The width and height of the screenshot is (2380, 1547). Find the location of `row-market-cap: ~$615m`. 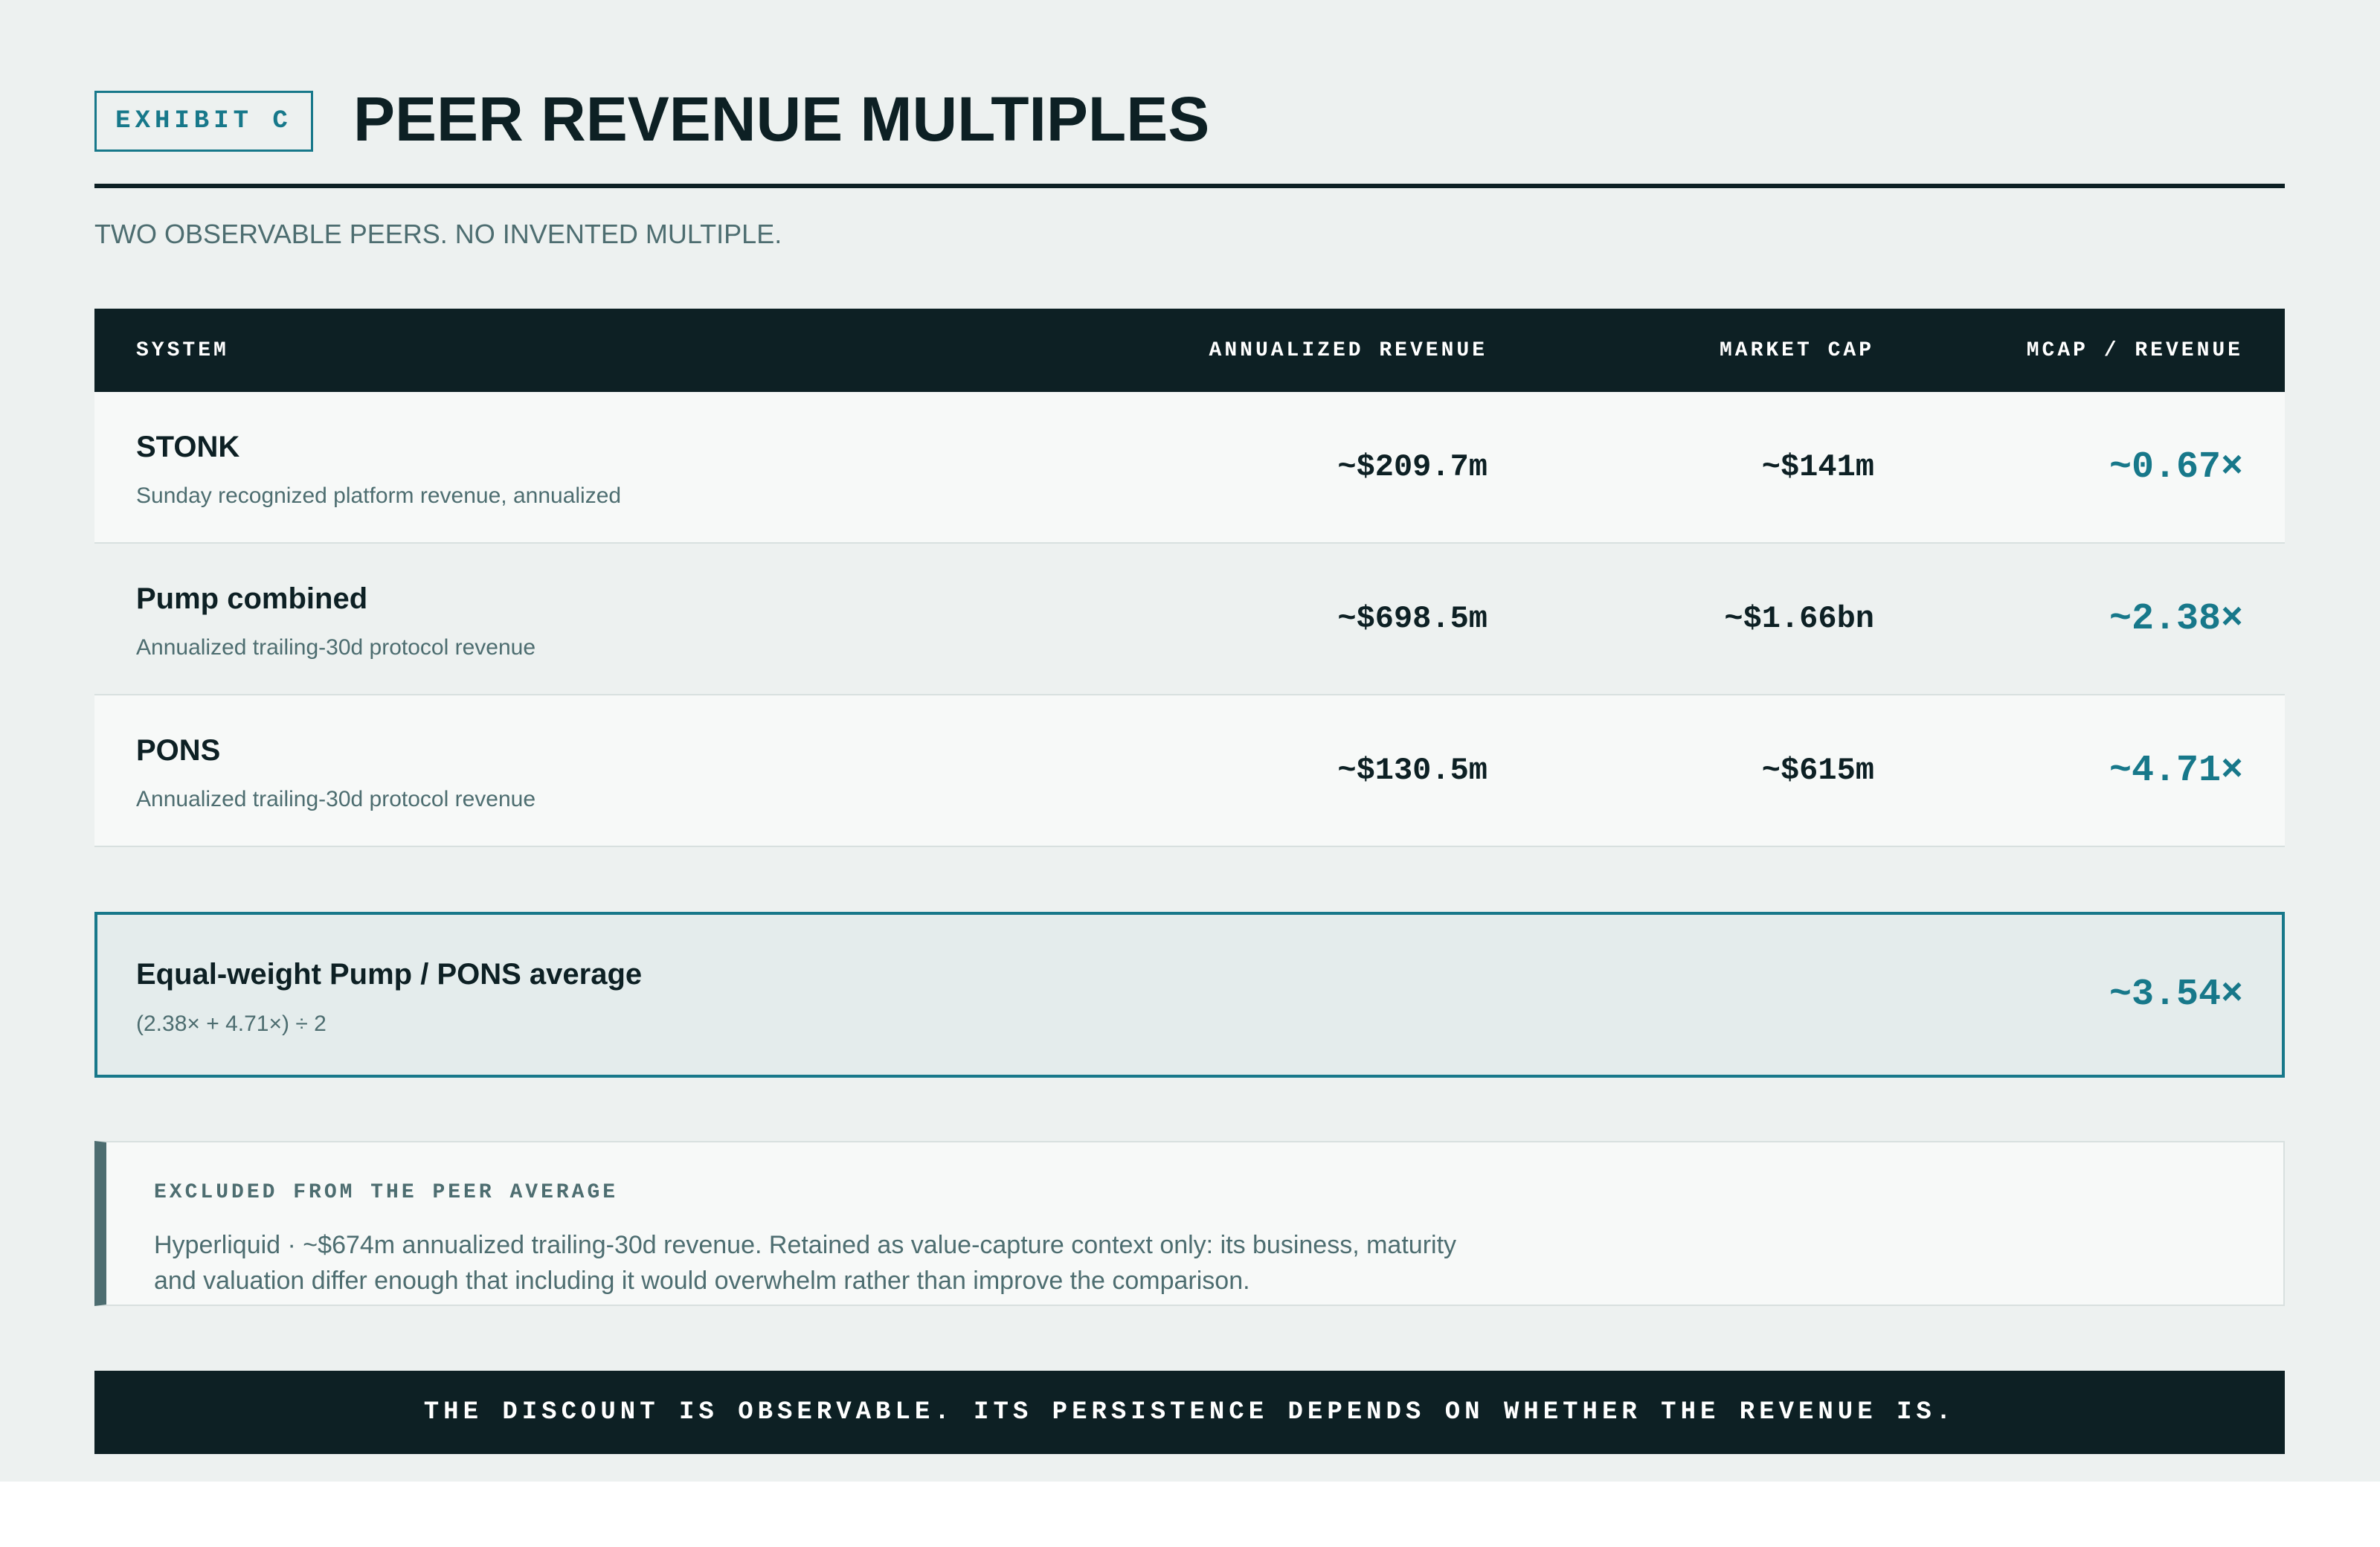

row-market-cap: ~$615m is located at coordinates (1817, 771).